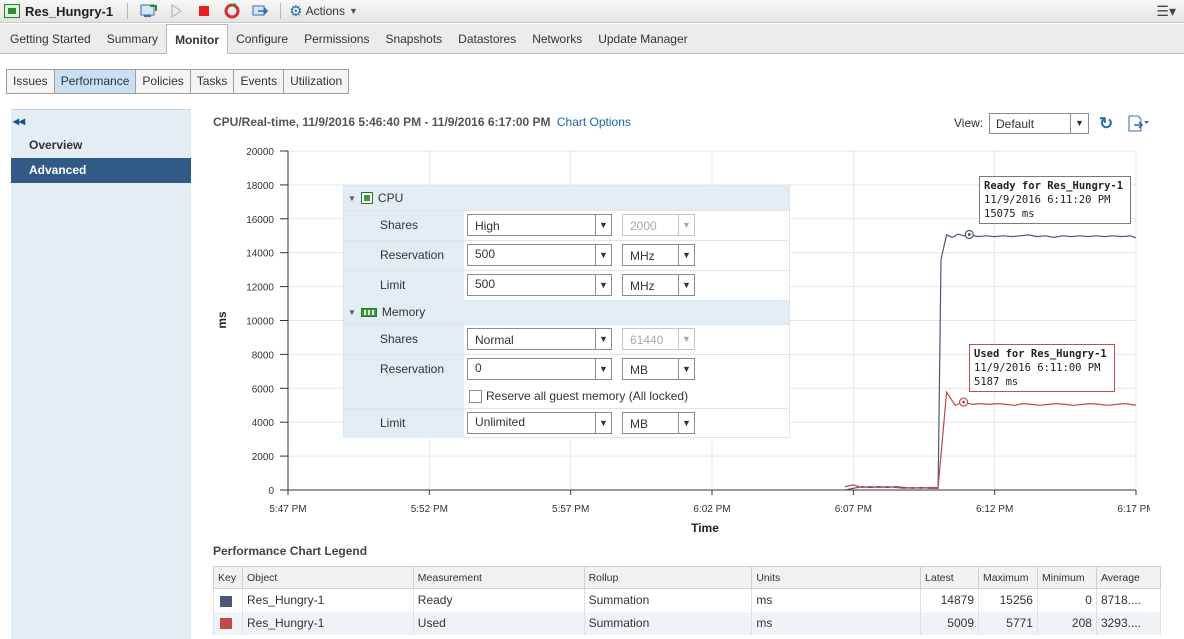  Describe the element at coordinates (260, 152) in the screenshot. I see `y-tick-label: 20000` at that location.